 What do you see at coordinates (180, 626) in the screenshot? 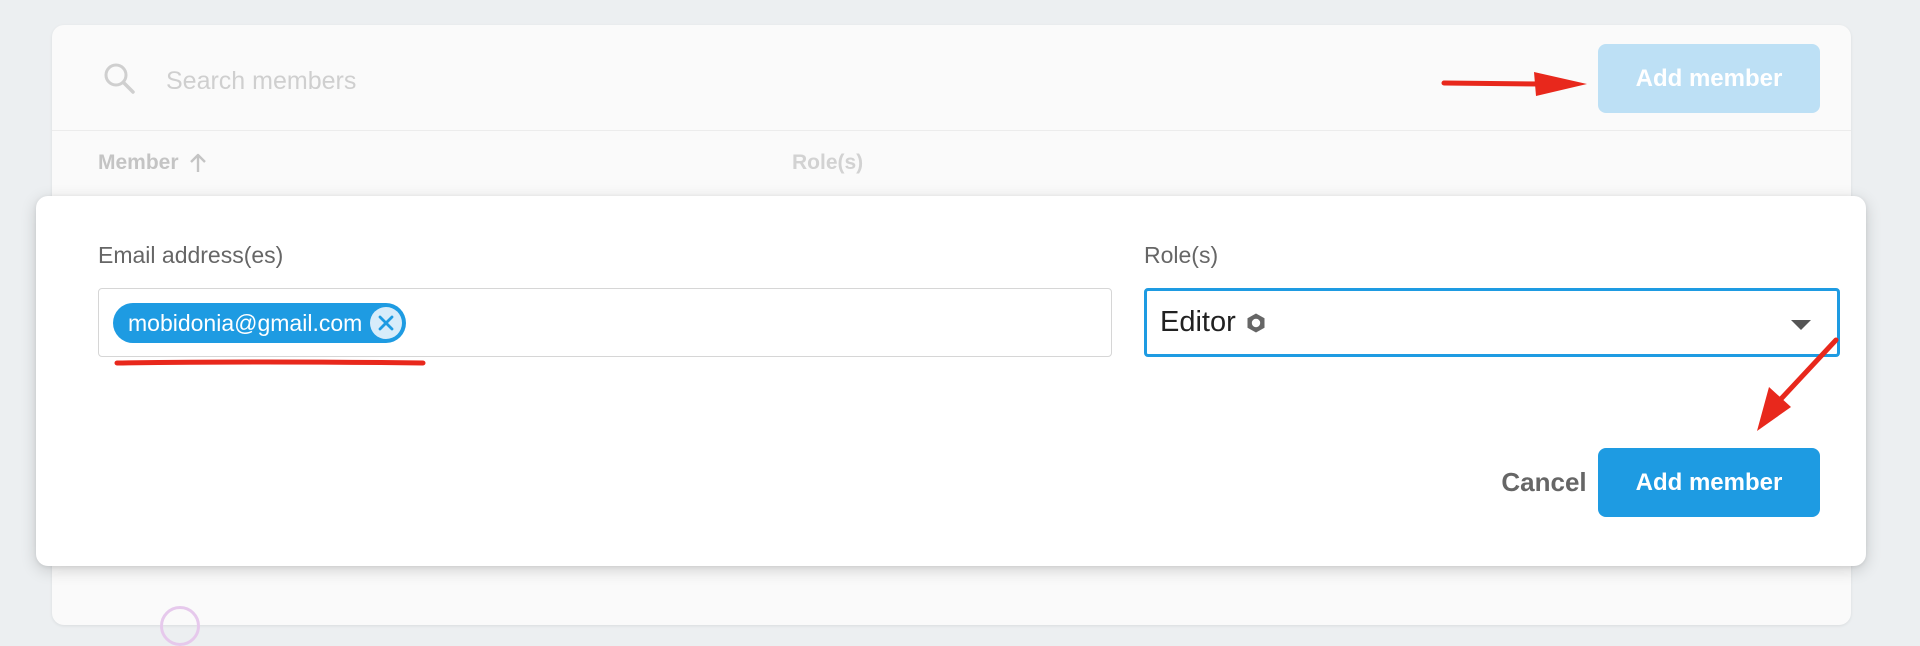
I see `avatar` at bounding box center [180, 626].